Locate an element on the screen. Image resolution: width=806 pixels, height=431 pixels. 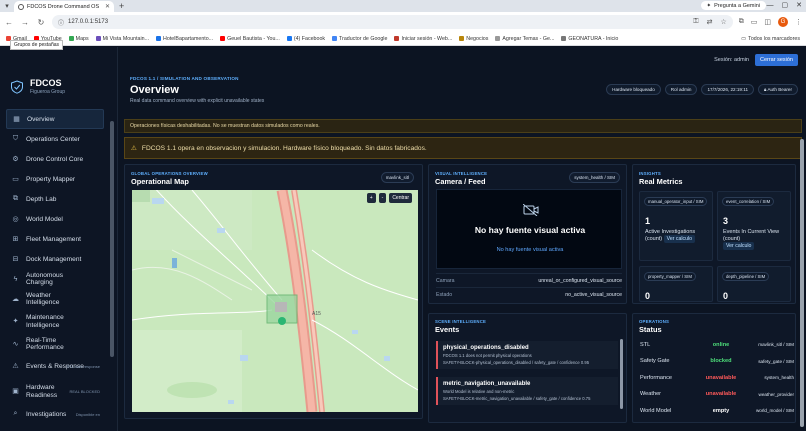
sidebar-item-drone-control-core: ⚙ Drone Control Core is located at coordinates (55, 159).